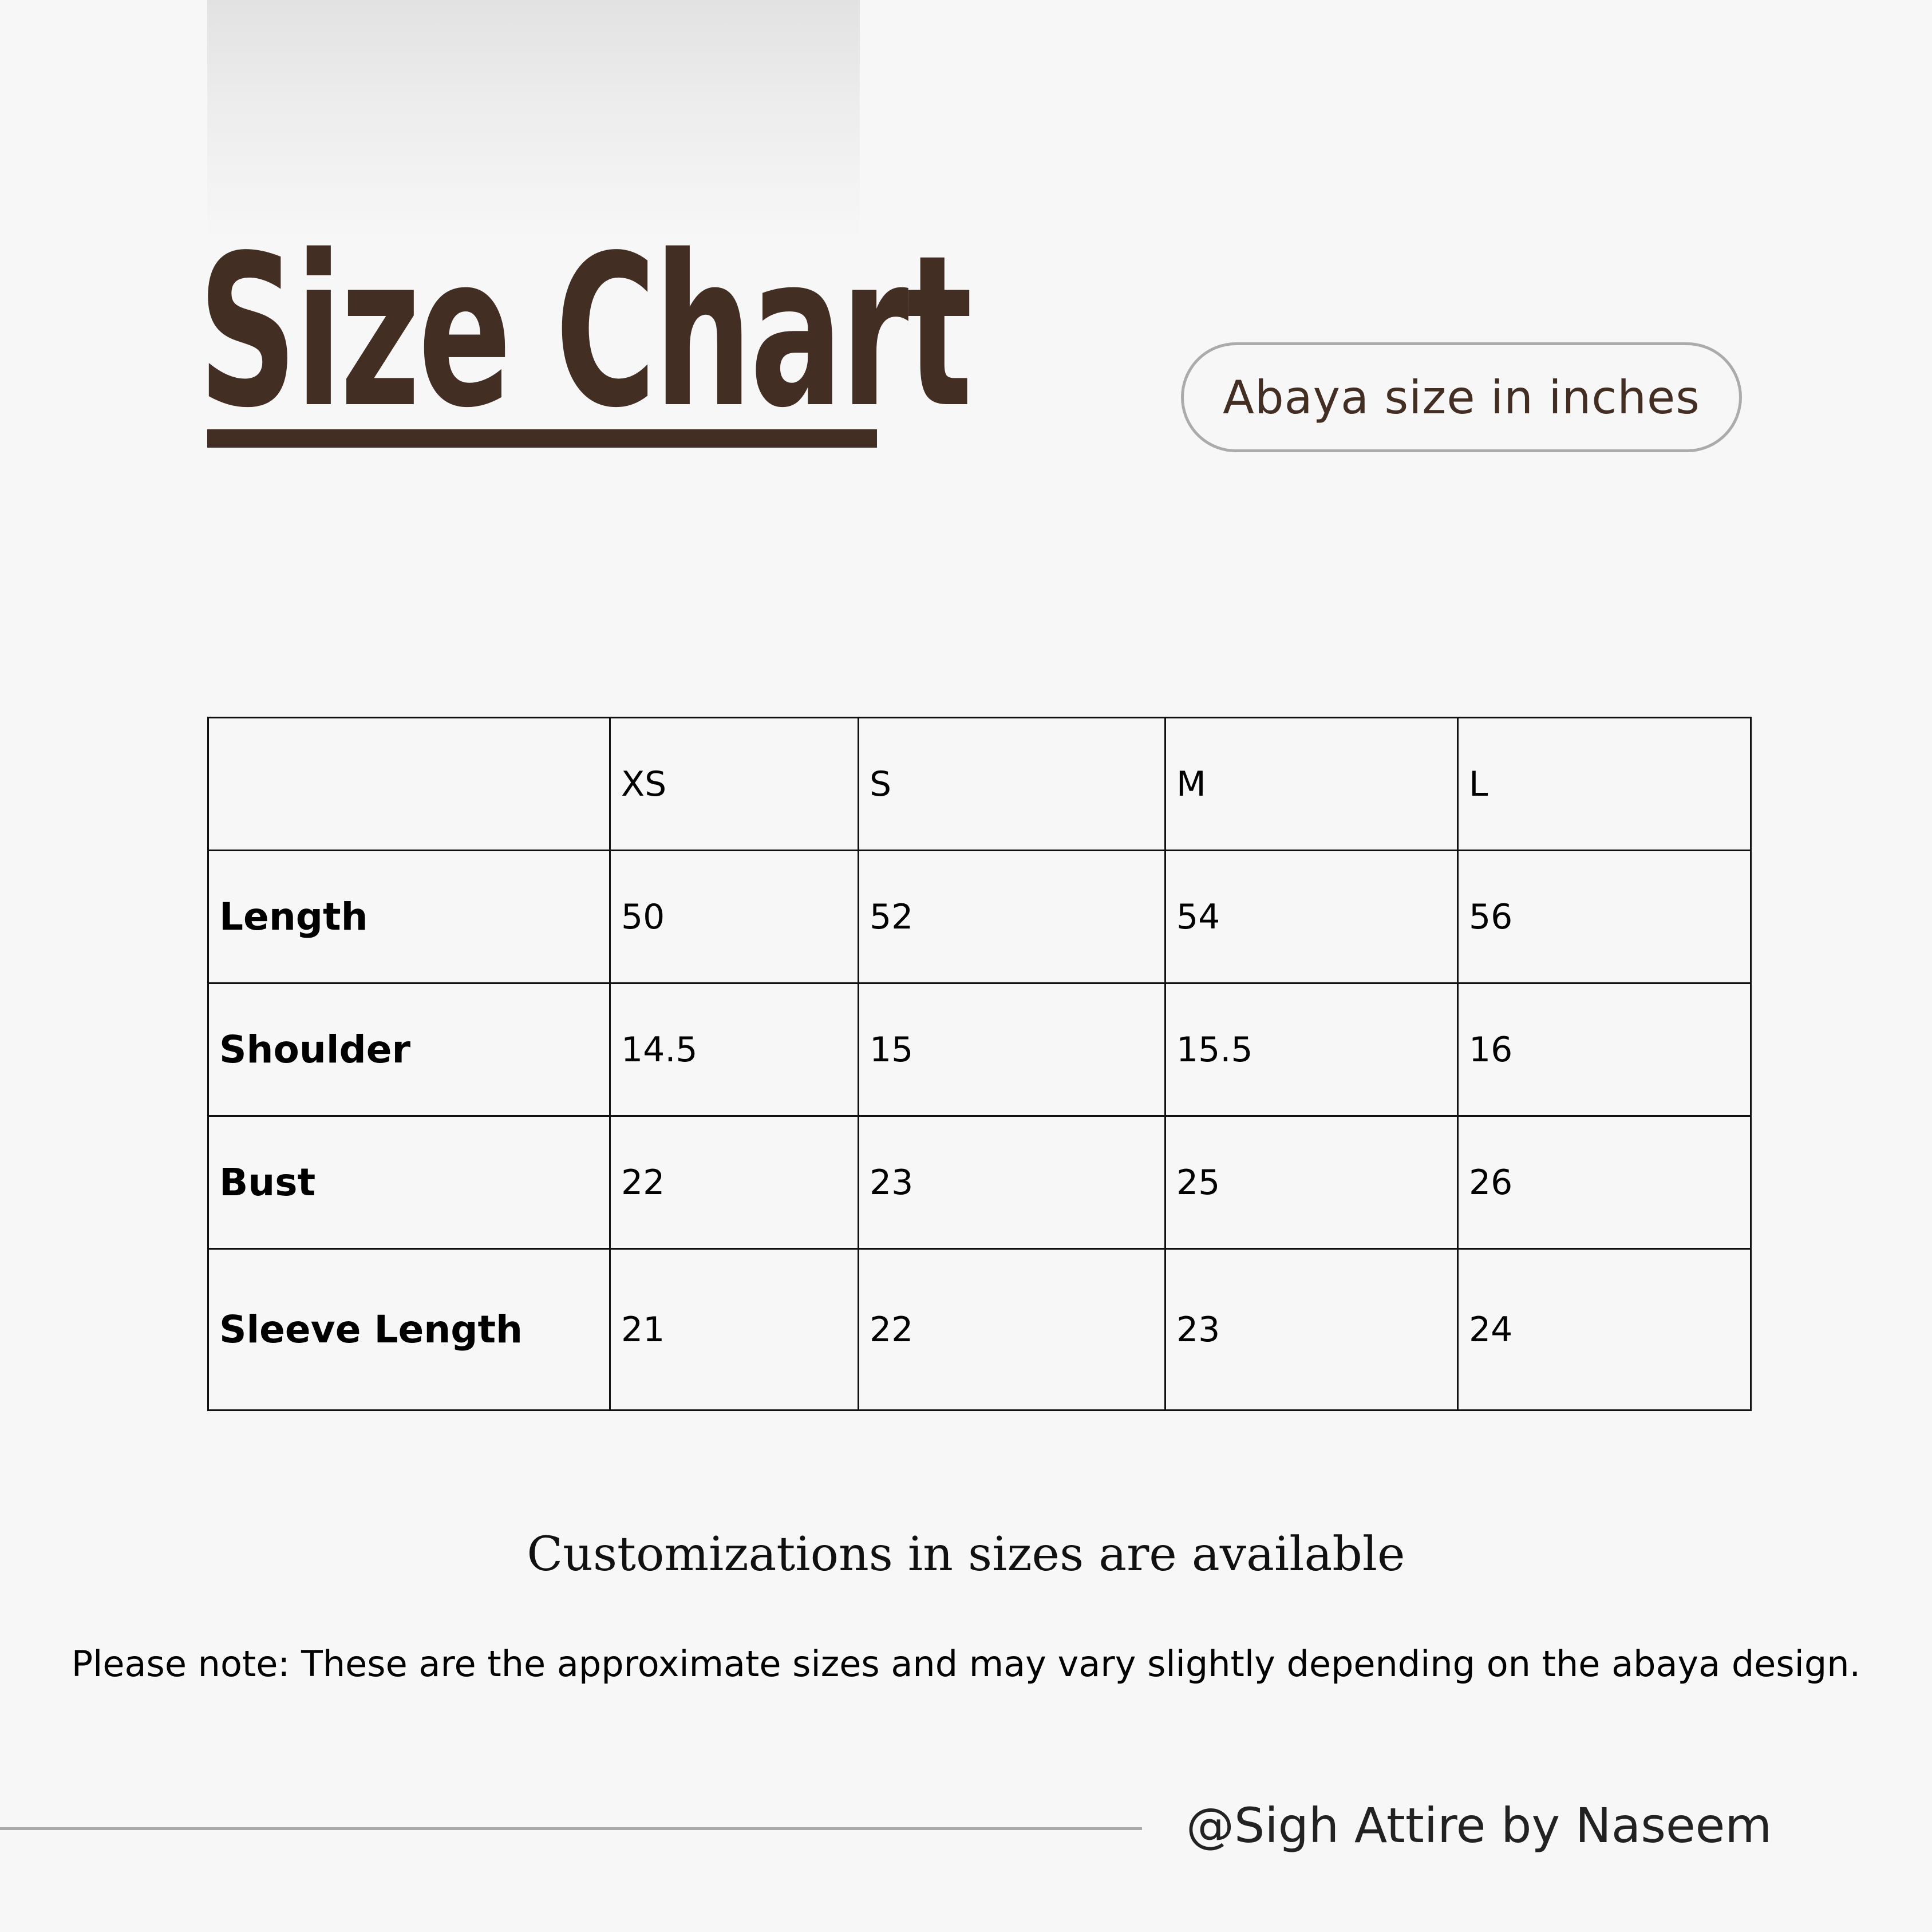  Describe the element at coordinates (966, 1554) in the screenshot. I see `customization-note: Customizations in sizes are available` at that location.